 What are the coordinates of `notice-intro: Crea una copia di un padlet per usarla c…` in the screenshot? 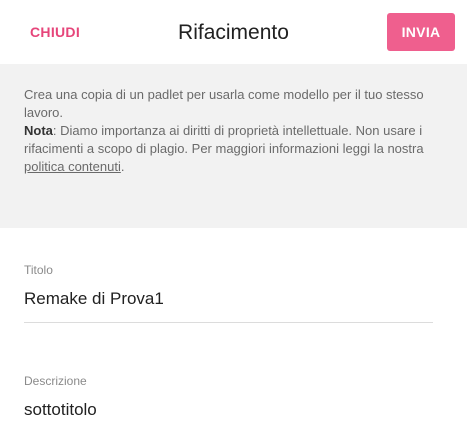 It's located at (224, 103).